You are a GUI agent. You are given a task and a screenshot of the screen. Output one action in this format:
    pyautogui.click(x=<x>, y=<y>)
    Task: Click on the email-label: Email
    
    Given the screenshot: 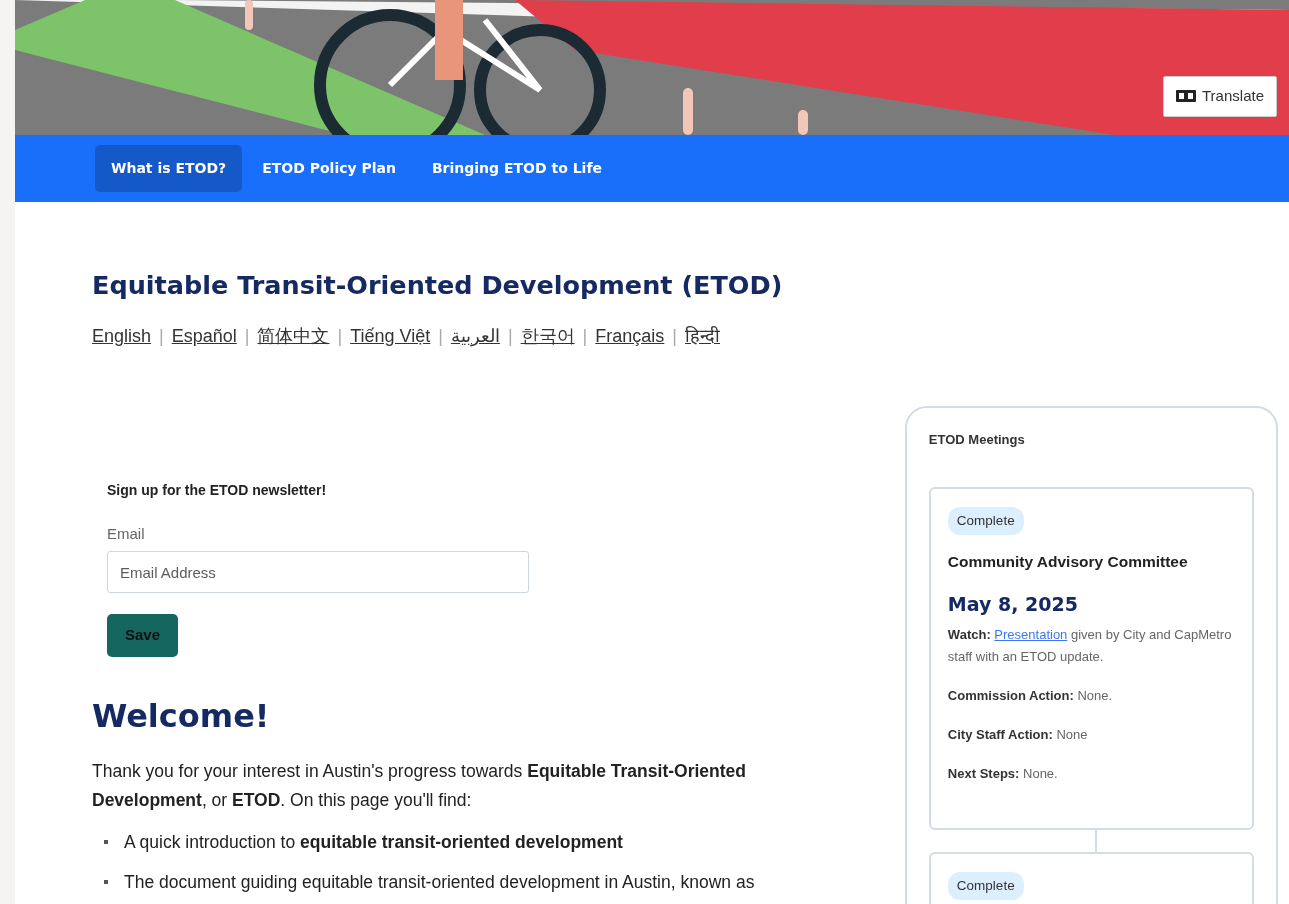 What is the action you would take?
    pyautogui.click(x=126, y=533)
    